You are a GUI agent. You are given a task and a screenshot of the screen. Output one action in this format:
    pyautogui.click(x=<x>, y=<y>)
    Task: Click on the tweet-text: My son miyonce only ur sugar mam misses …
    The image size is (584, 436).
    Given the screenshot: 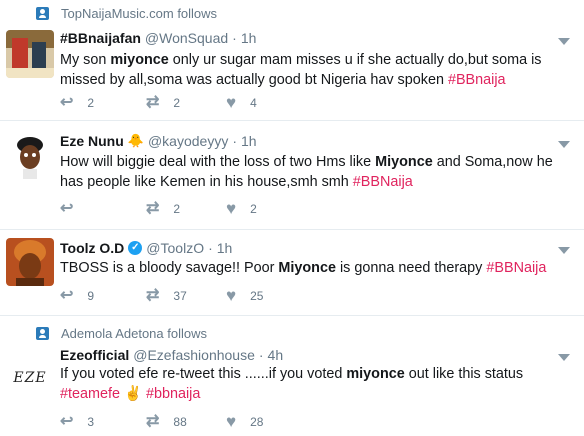 What is the action you would take?
    pyautogui.click(x=316, y=70)
    